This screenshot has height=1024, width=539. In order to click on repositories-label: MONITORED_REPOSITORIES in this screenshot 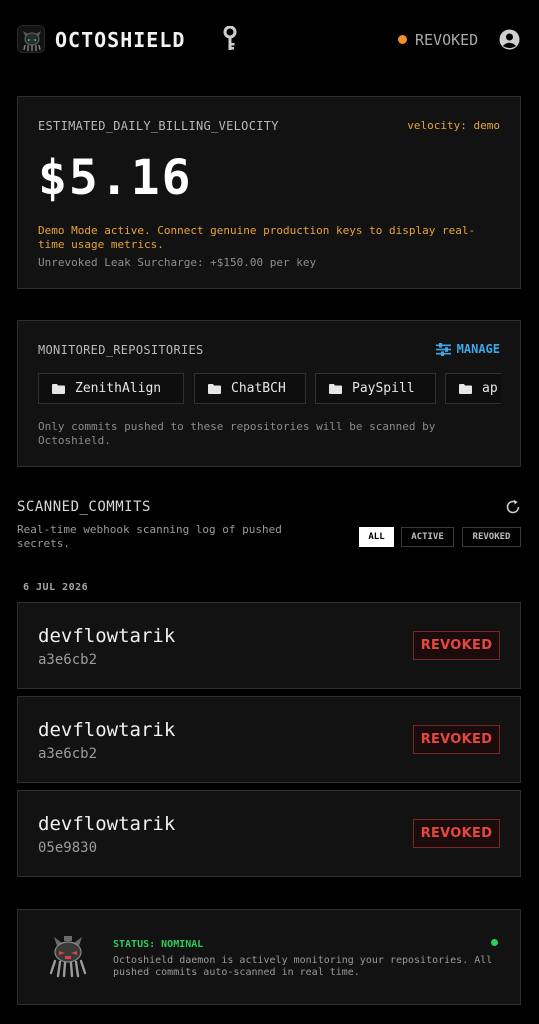, I will do `click(121, 350)`.